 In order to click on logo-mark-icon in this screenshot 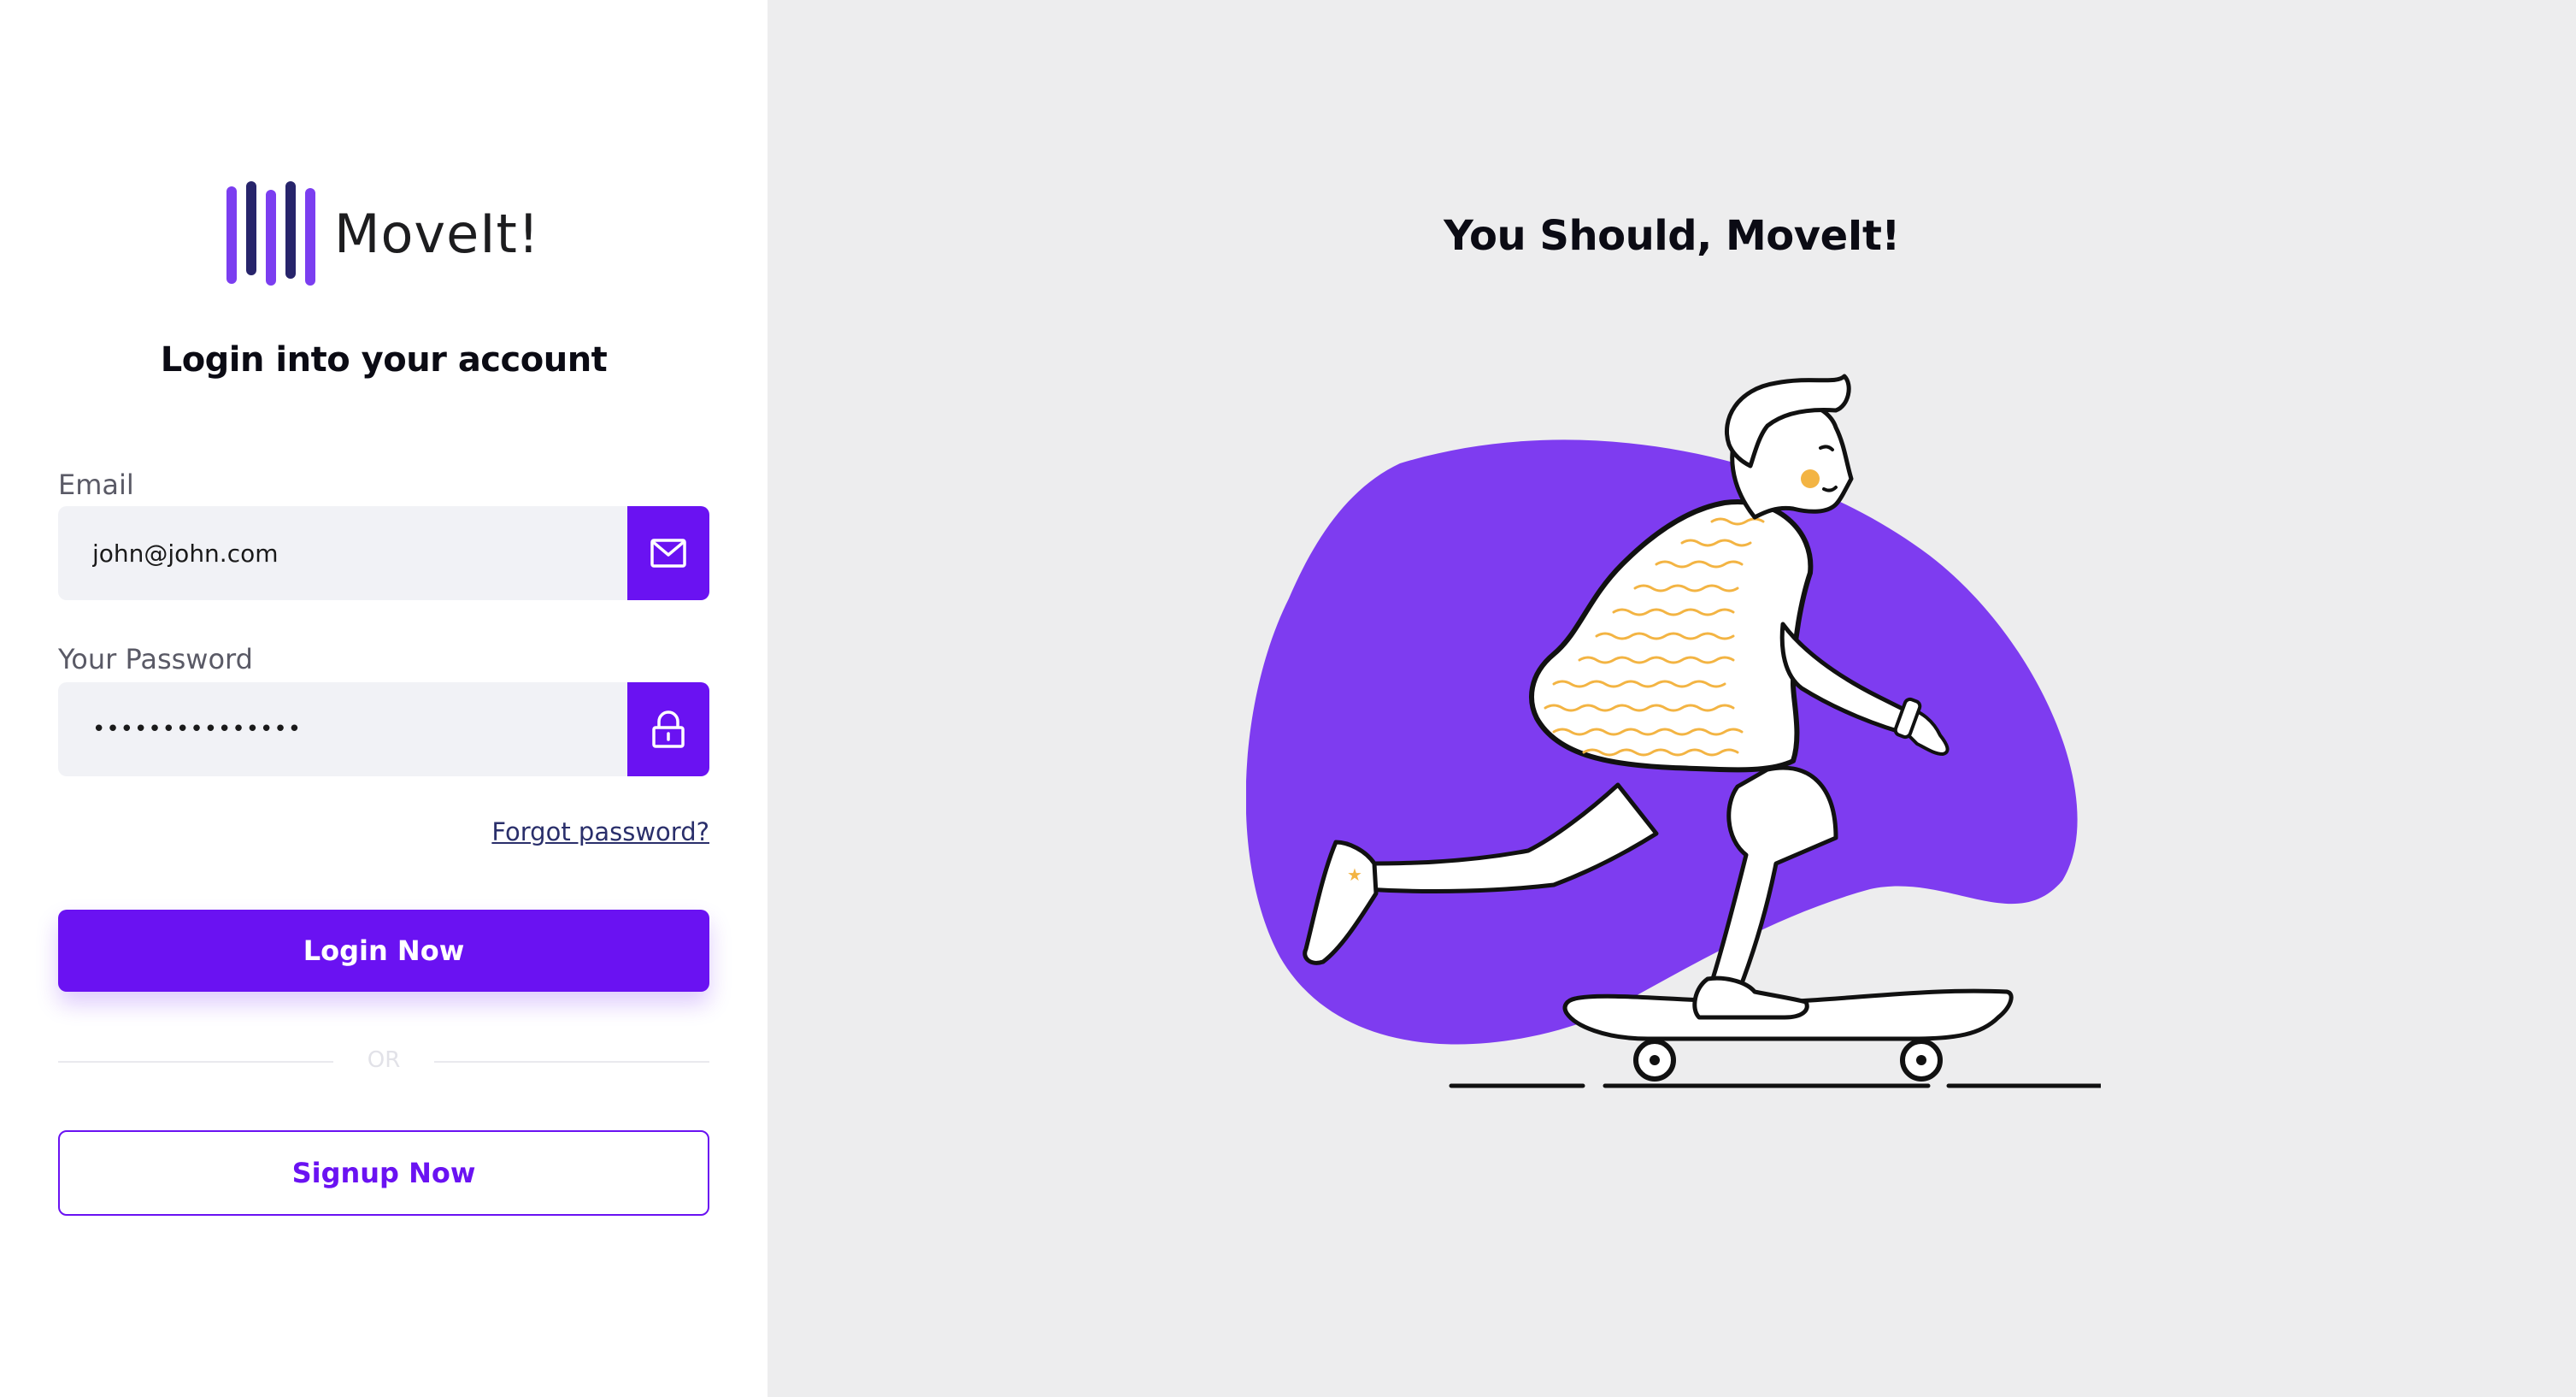, I will do `click(270, 233)`.